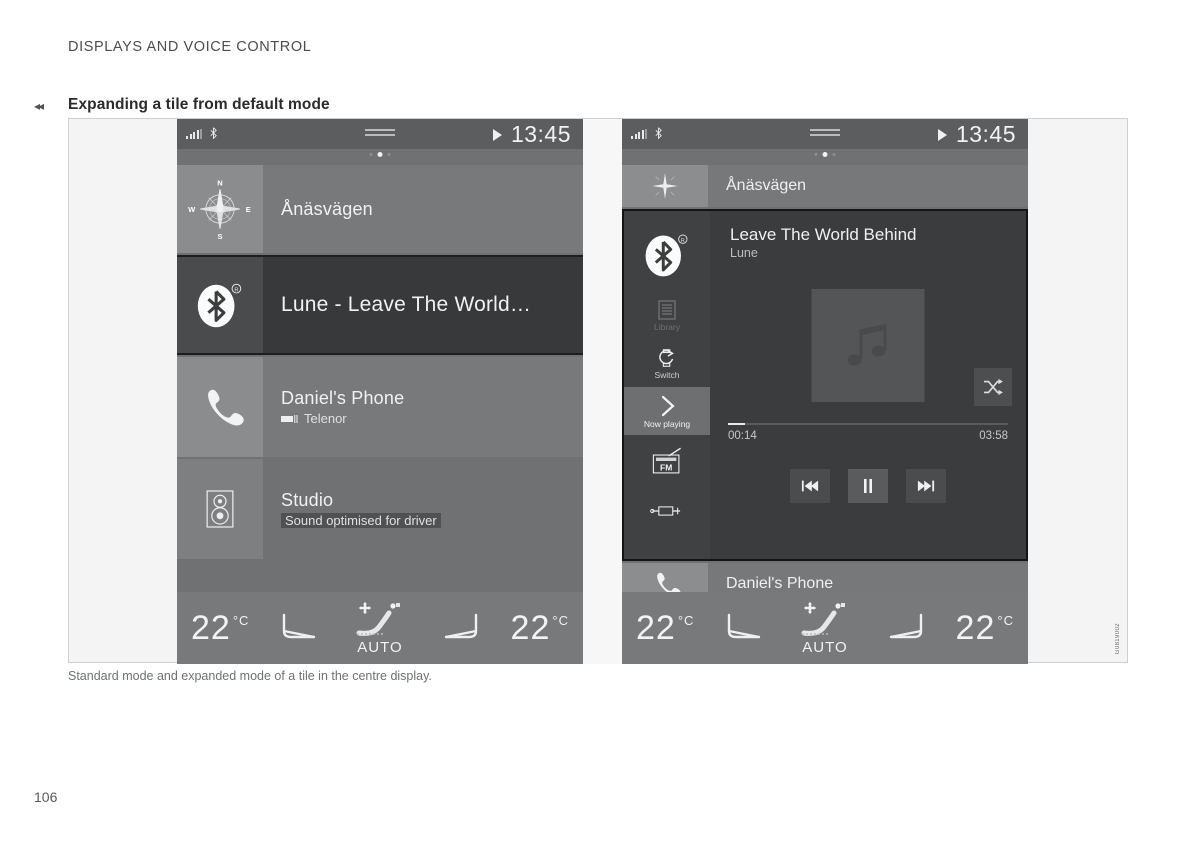  I want to click on phone-handset-icon, so click(220, 407).